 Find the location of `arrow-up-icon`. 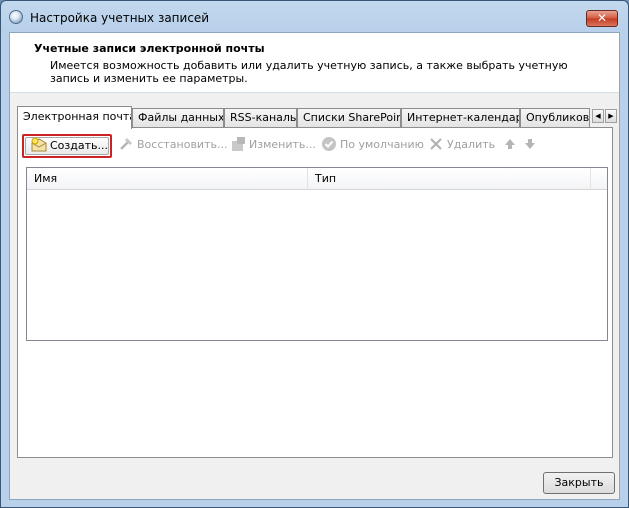

arrow-up-icon is located at coordinates (510, 144).